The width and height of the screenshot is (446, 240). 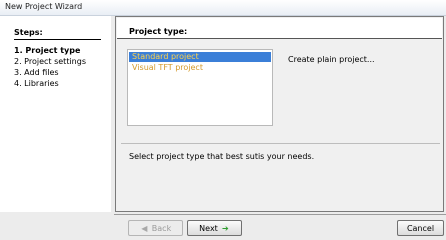 I want to click on step-project-settings: 2. Project settings, so click(x=50, y=61).